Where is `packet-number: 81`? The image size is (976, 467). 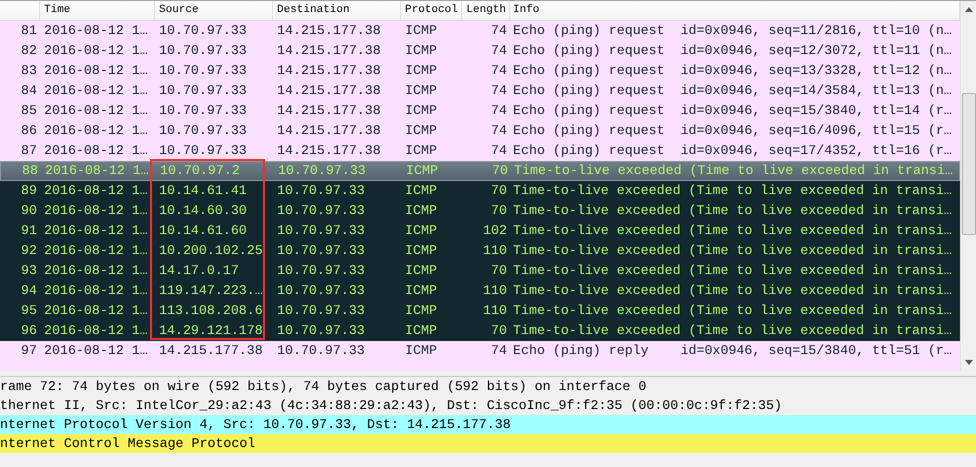
packet-number: 81 is located at coordinates (29, 30).